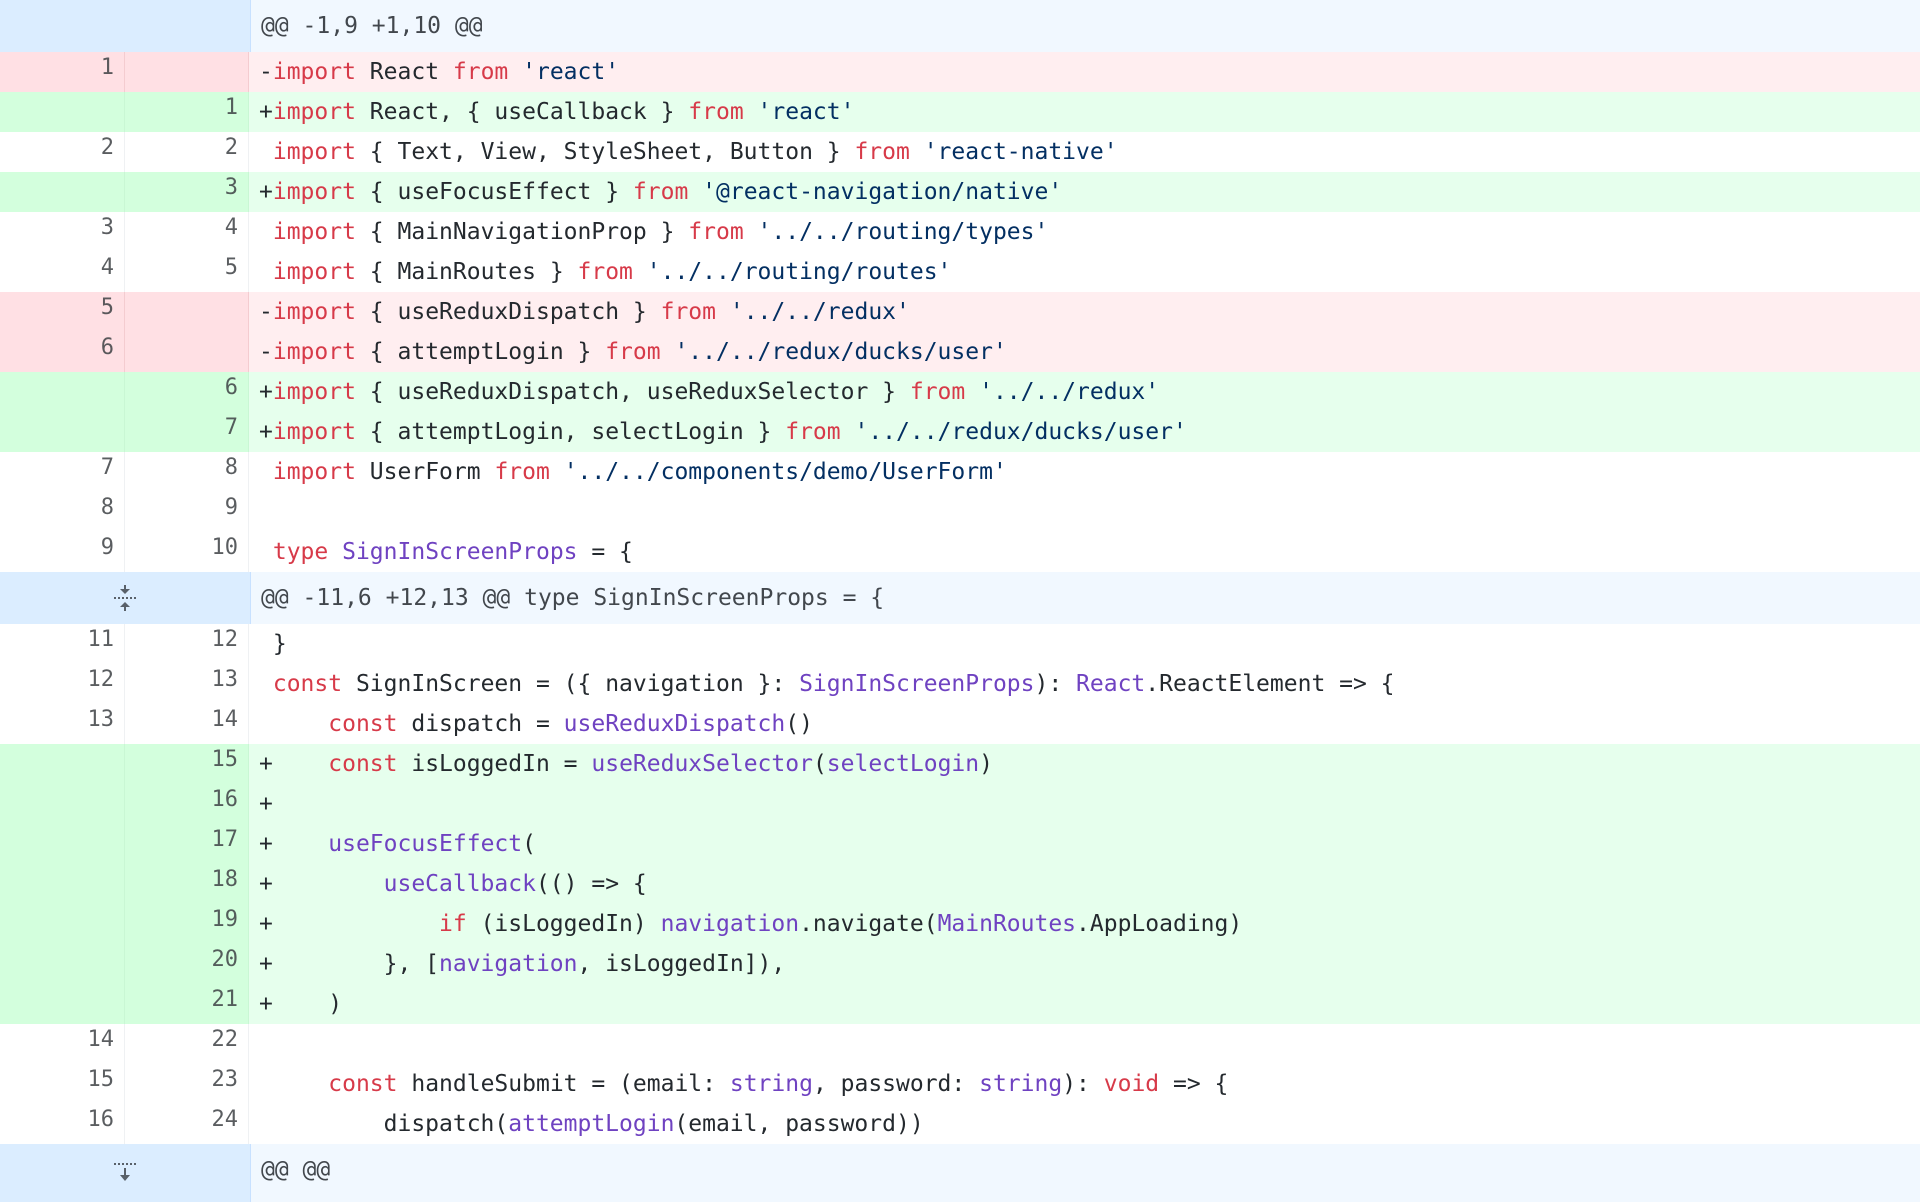 The width and height of the screenshot is (1920, 1202). I want to click on code-line: + ), so click(1084, 1004).